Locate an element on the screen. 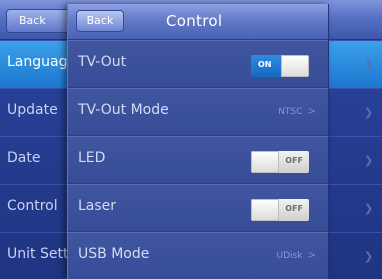 The image size is (382, 279). background-menu-item-label: Language is located at coordinates (37, 62).